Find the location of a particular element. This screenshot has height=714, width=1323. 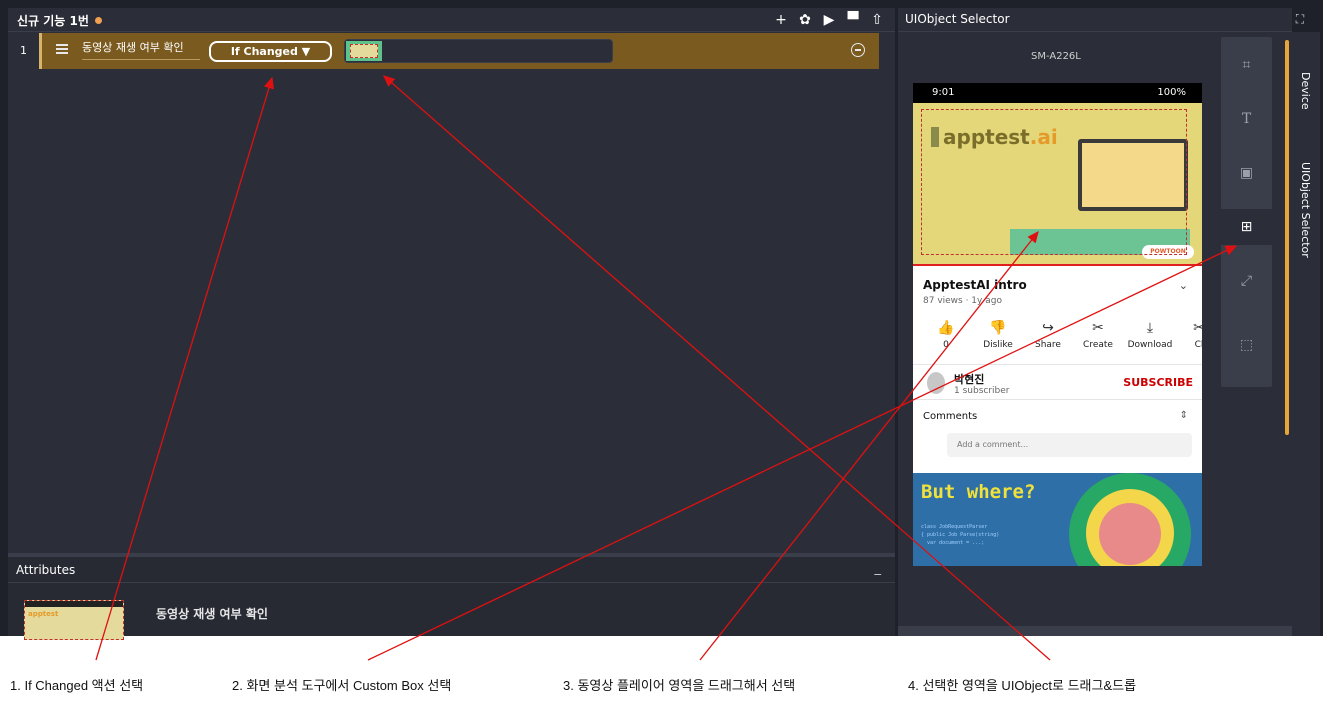

screen-capture-icon: ⛶ is located at coordinates (1300, 20).